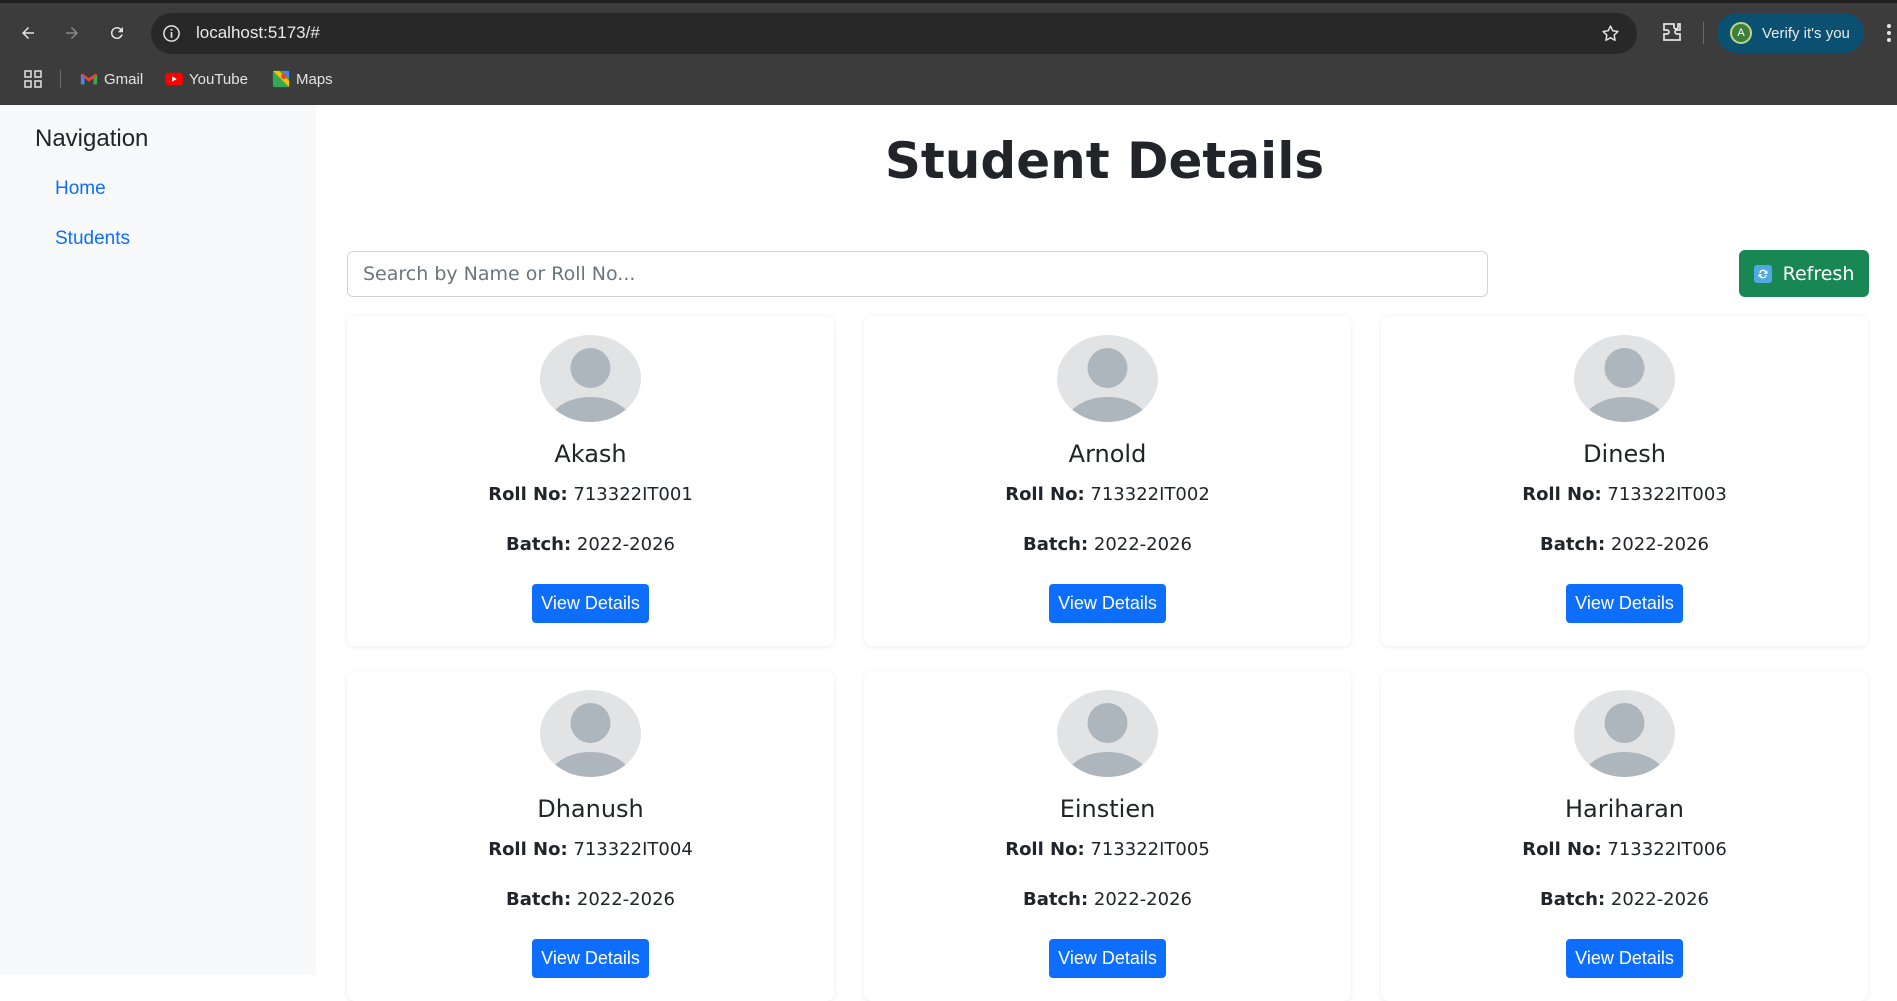  Describe the element at coordinates (1806, 33) in the screenshot. I see `profile-label: Verify it's you` at that location.